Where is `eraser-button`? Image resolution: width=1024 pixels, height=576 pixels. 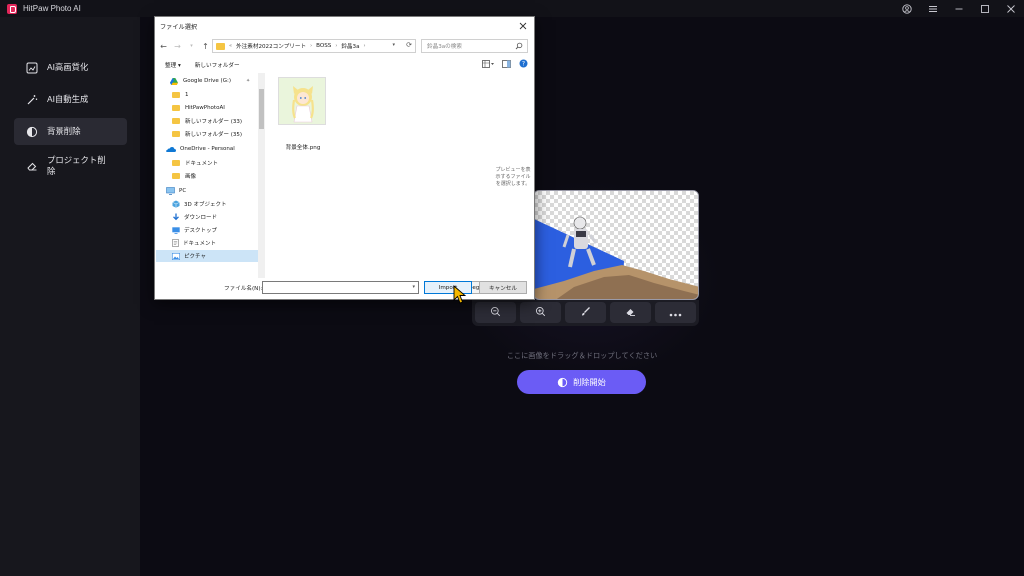
eraser-button is located at coordinates (630, 312).